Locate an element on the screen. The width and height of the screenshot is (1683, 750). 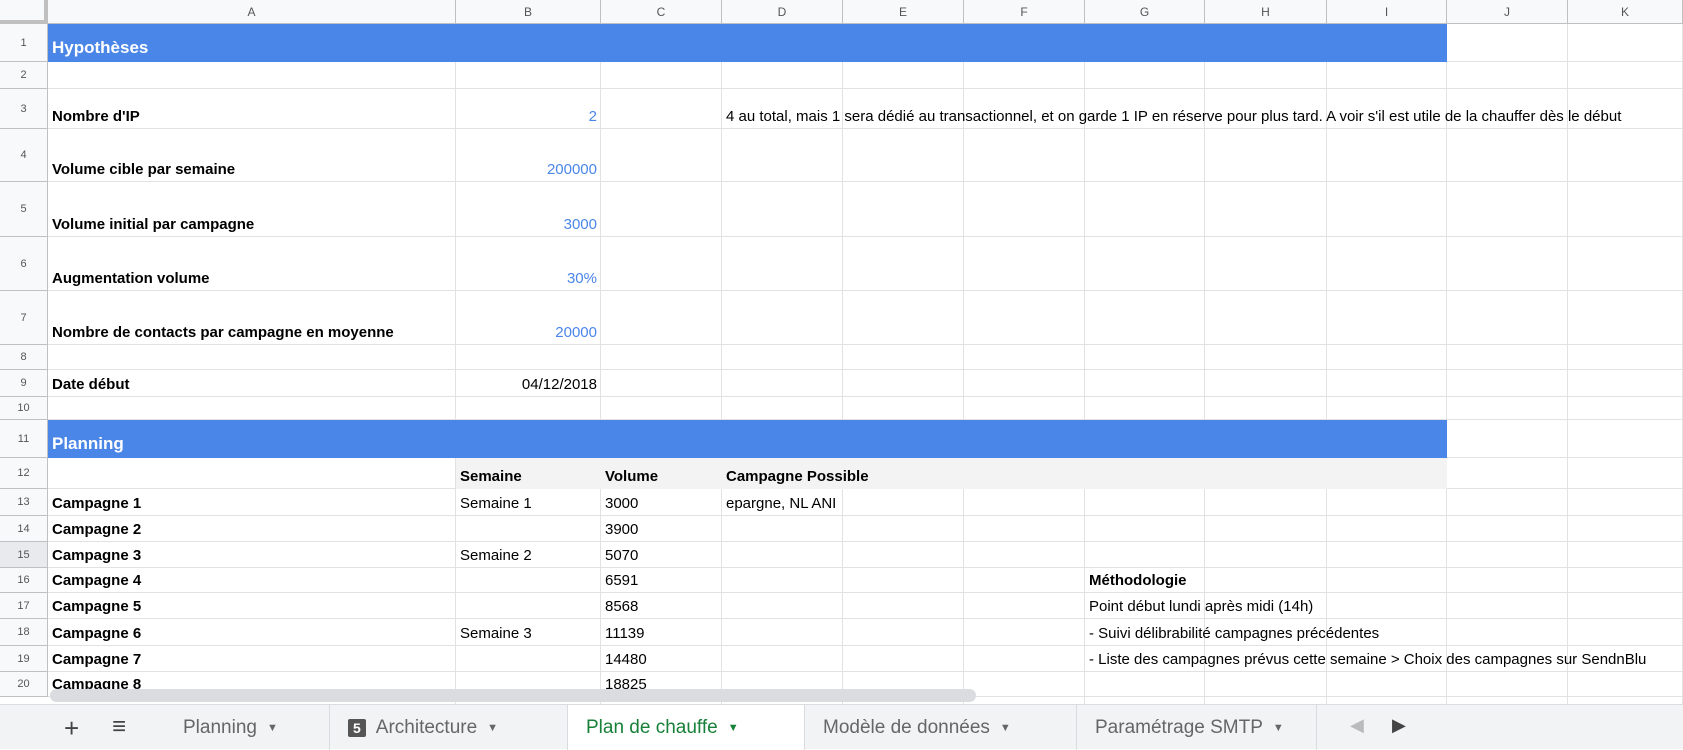
tab-label: Plan de chauffe is located at coordinates (652, 727).